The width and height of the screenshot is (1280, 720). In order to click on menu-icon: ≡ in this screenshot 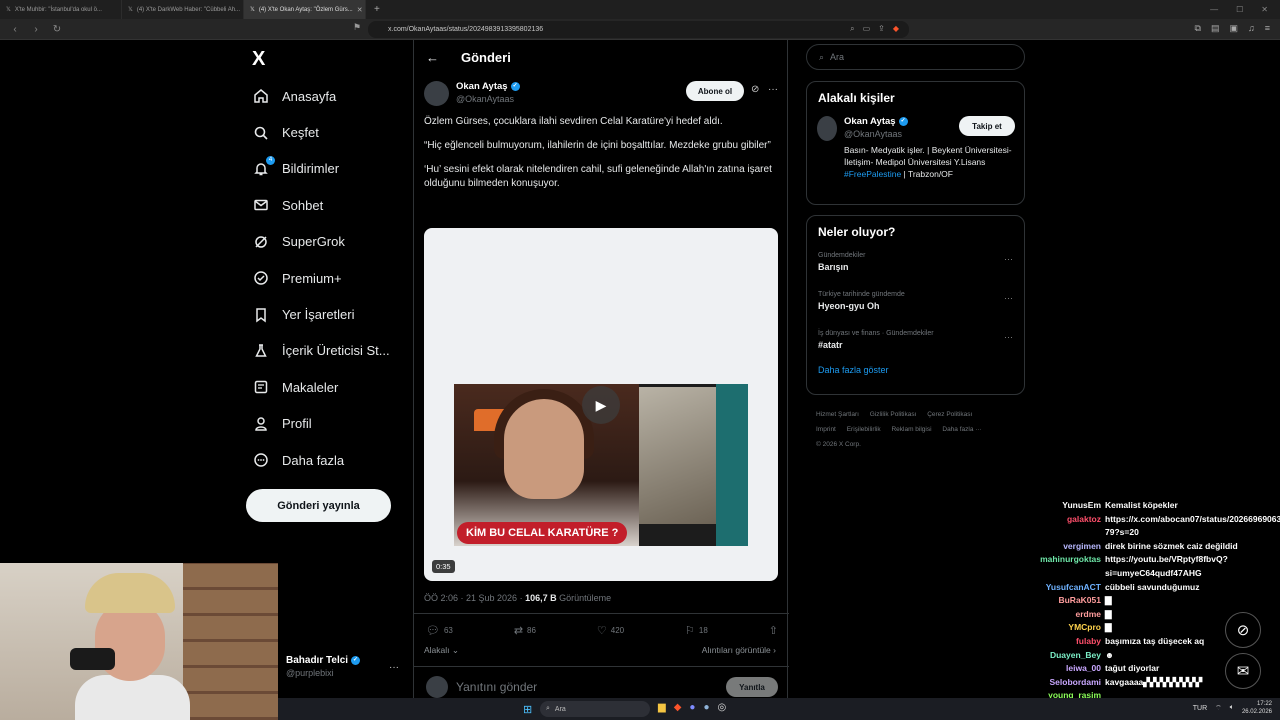, I will do `click(1267, 28)`.